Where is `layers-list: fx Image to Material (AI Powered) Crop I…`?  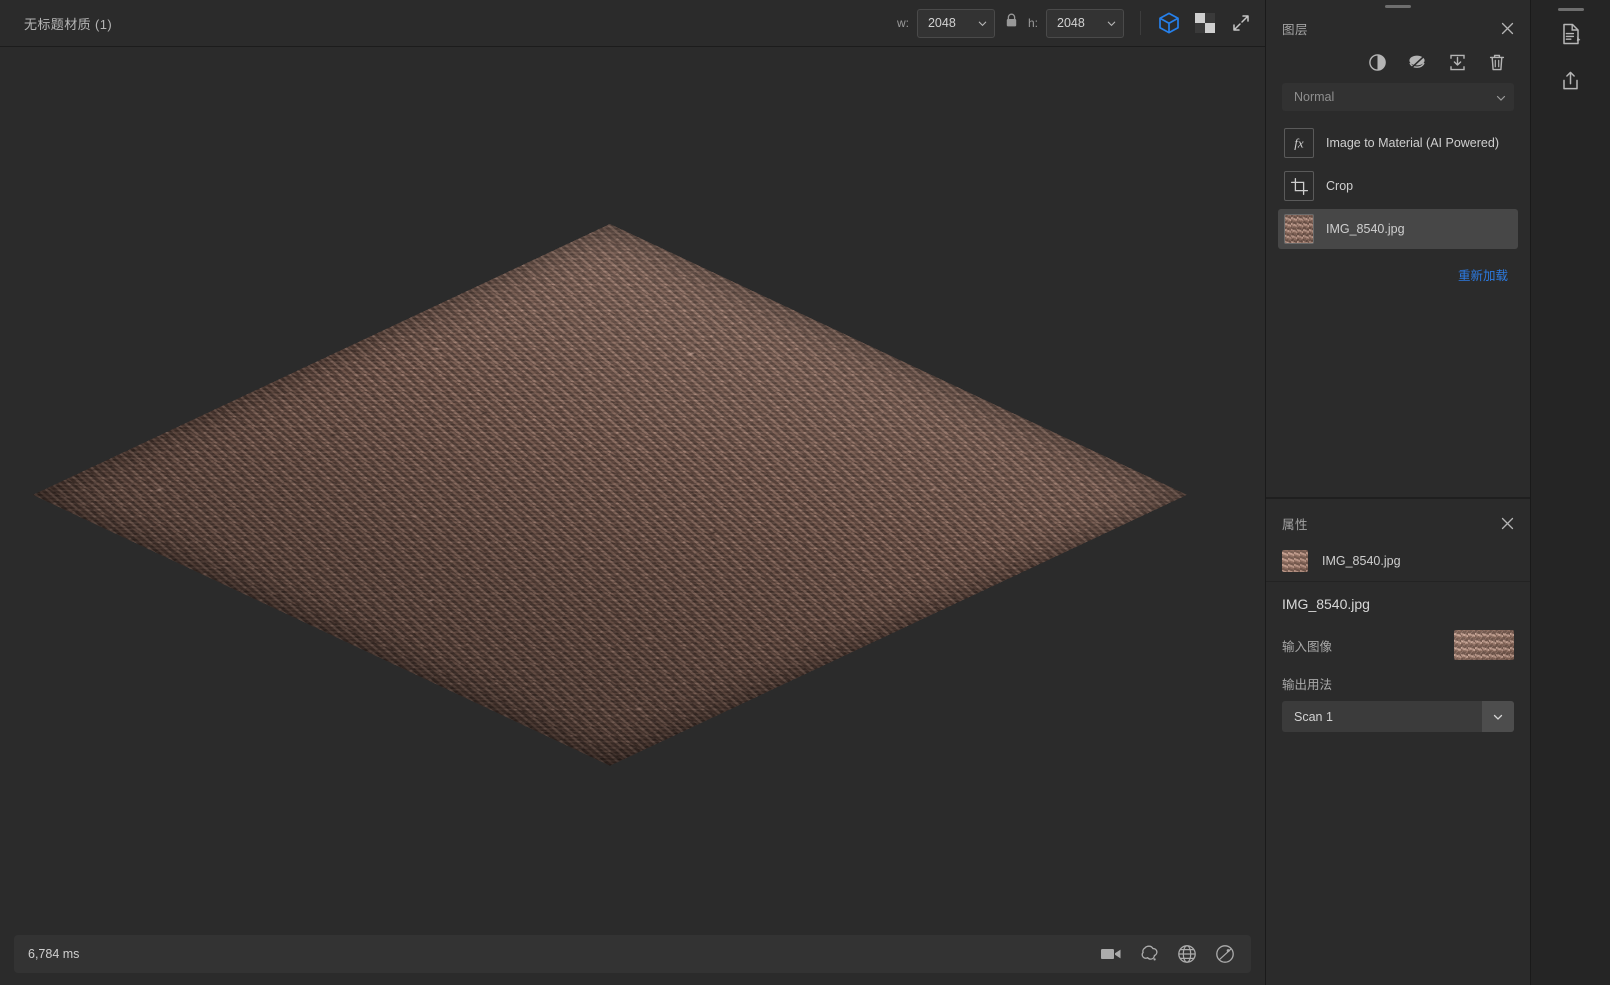 layers-list: fx Image to Material (AI Powered) Crop I… is located at coordinates (1398, 186).